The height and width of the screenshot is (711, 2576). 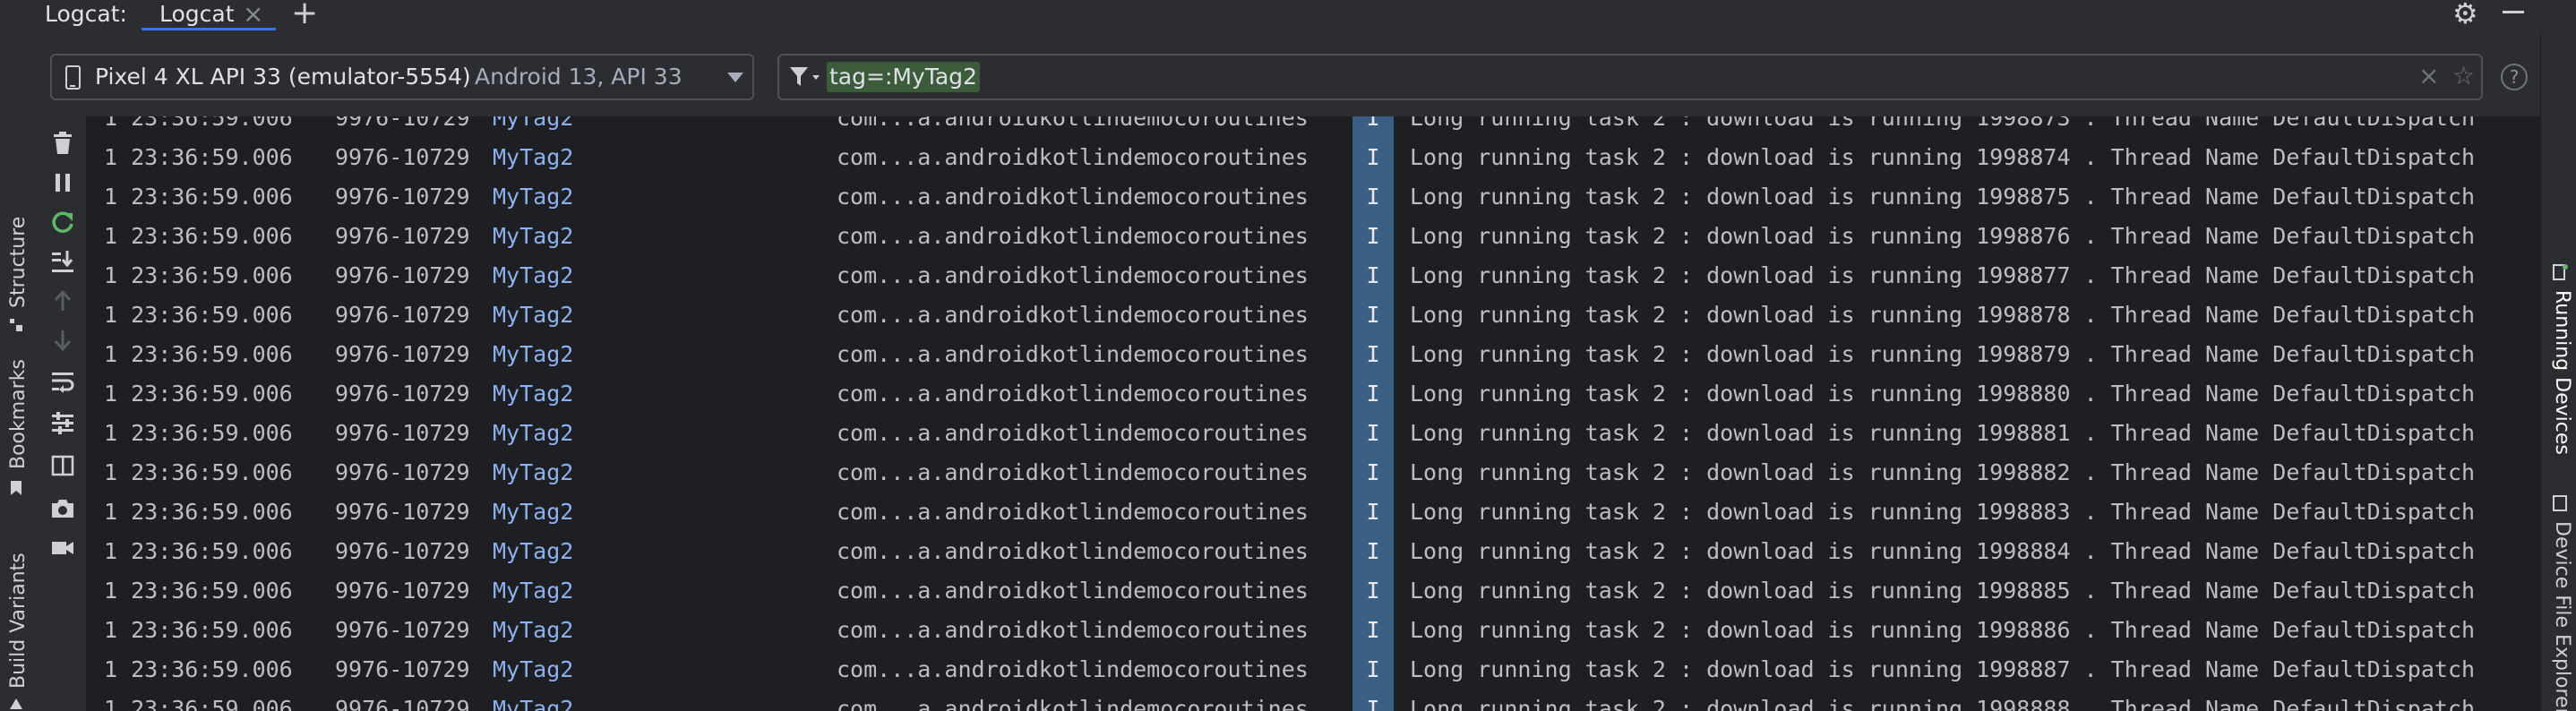 I want to click on scroll-to-end-button, so click(x=63, y=261).